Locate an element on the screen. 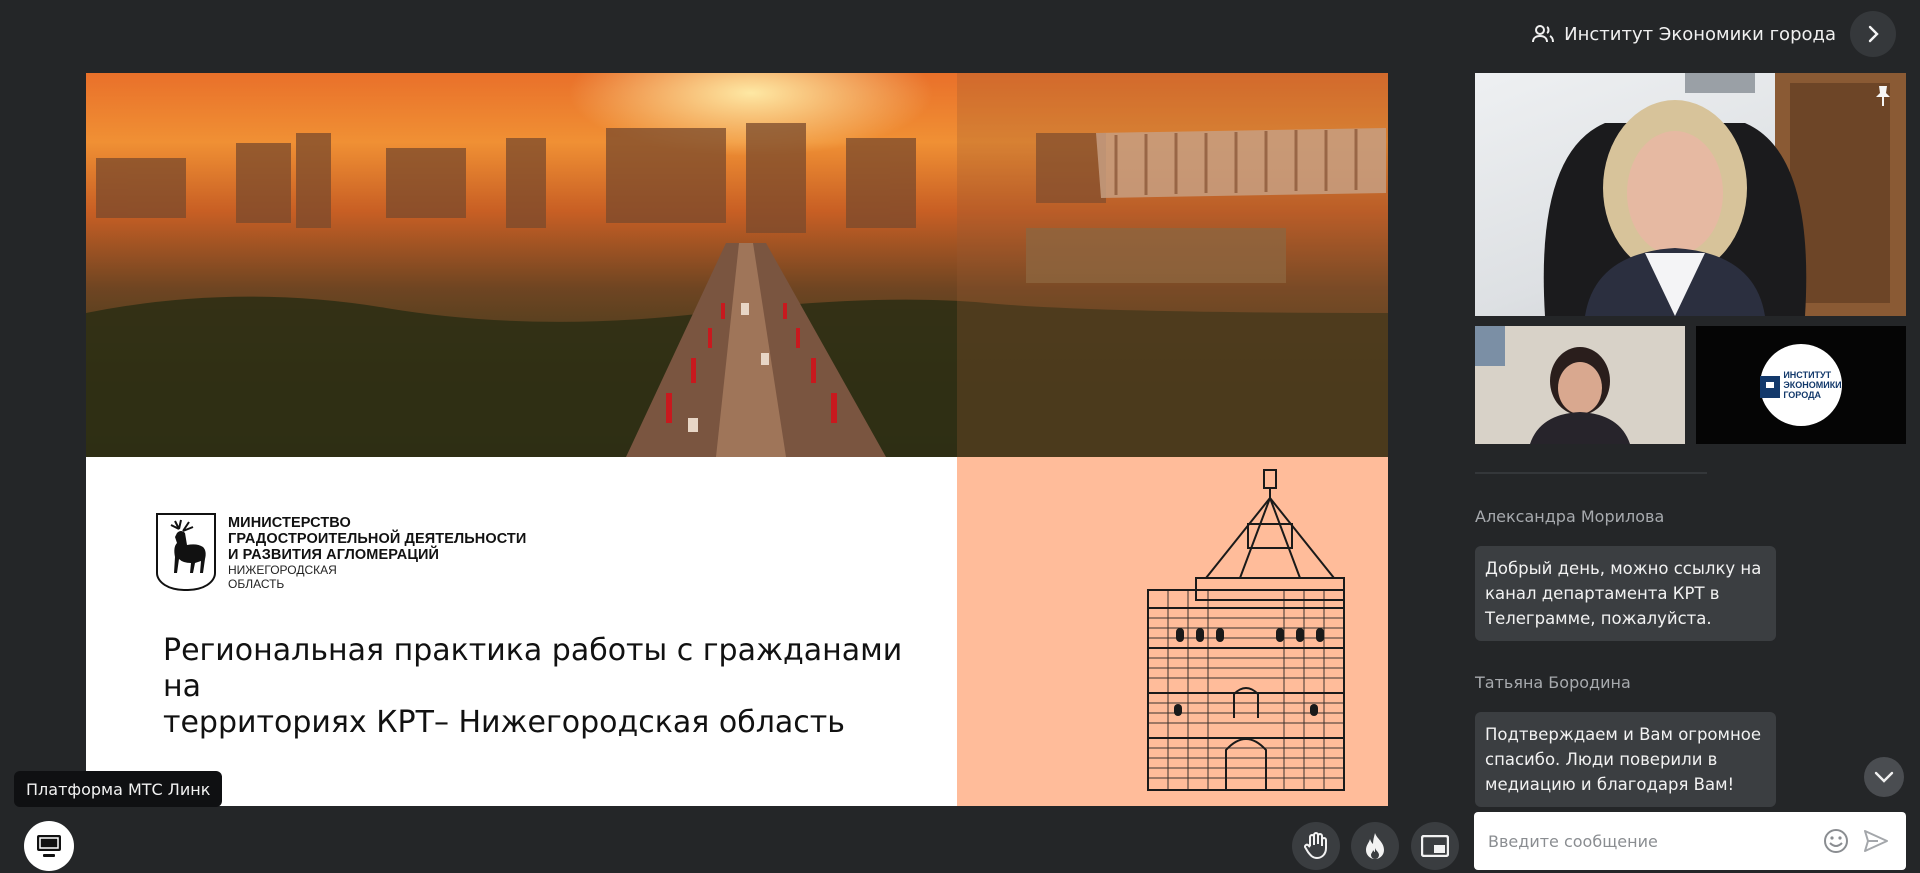  organization-name: Институт Экономики города is located at coordinates (1684, 34).